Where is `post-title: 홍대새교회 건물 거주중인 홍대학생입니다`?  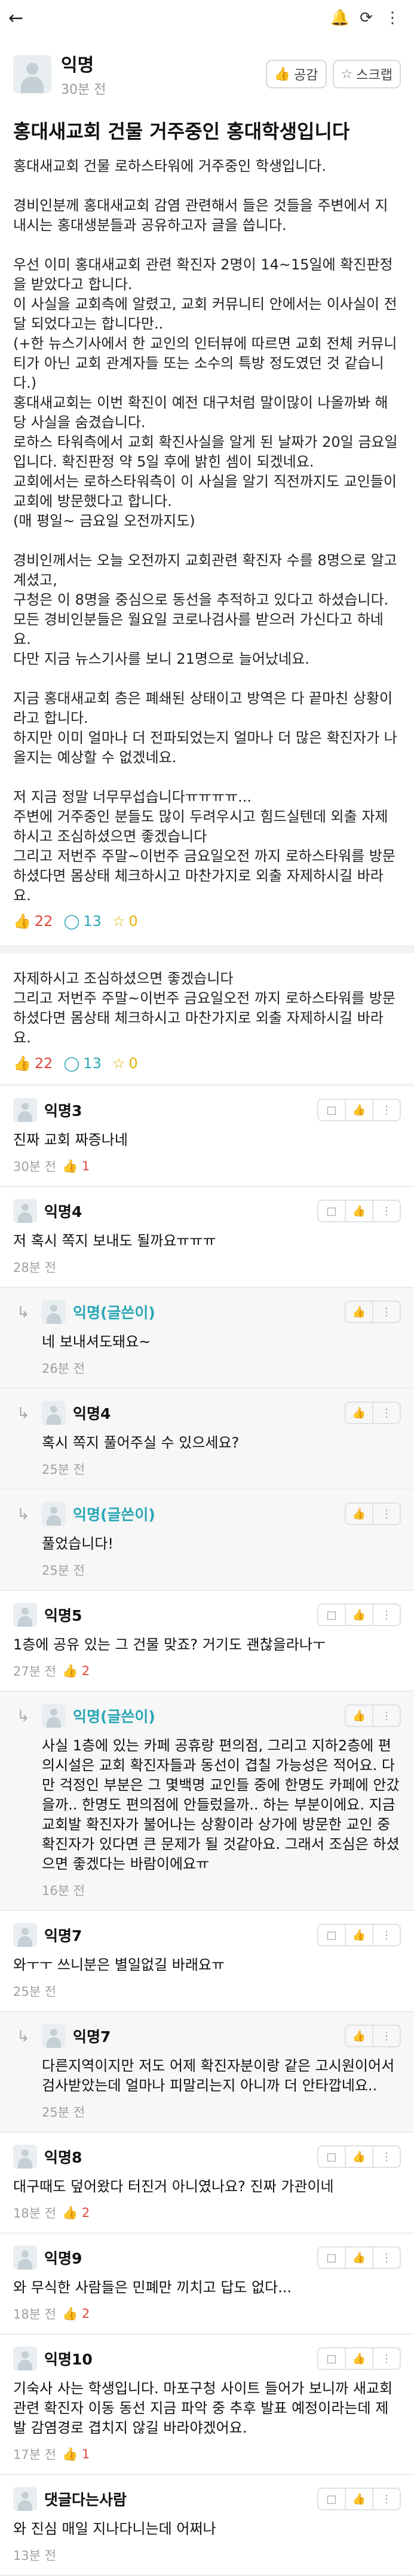 post-title: 홍대새교회 건물 거주중인 홍대학생입니다 is located at coordinates (181, 131).